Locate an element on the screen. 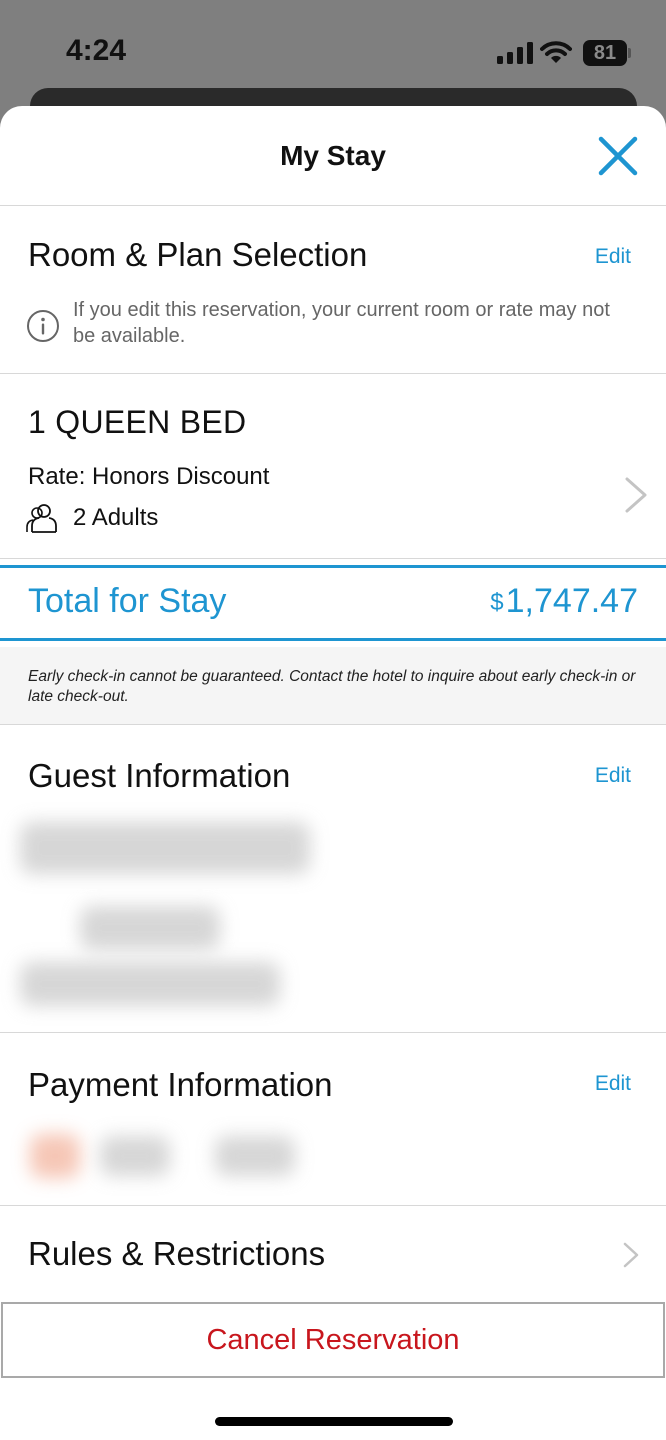 The height and width of the screenshot is (1440, 666). cancel-reservation-button: Cancel Reservation is located at coordinates (333, 1340).